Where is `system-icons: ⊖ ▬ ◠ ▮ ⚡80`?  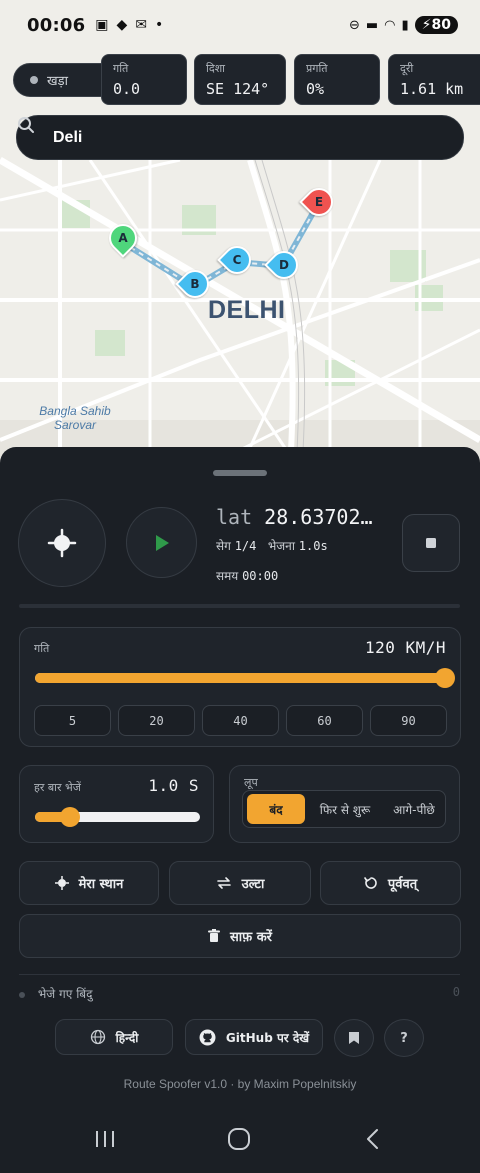
system-icons: ⊖ ▬ ◠ ▮ ⚡80 is located at coordinates (403, 25).